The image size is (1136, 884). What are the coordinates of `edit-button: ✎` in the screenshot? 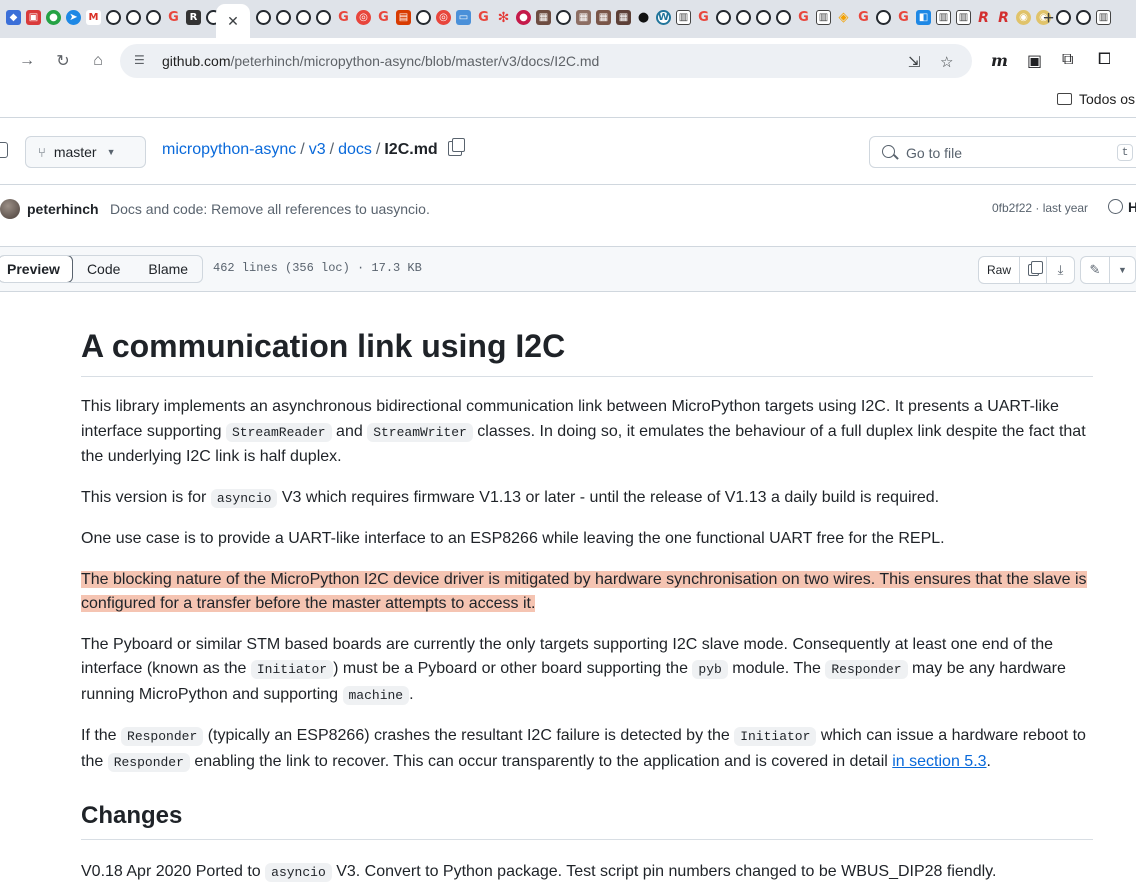 It's located at (1095, 270).